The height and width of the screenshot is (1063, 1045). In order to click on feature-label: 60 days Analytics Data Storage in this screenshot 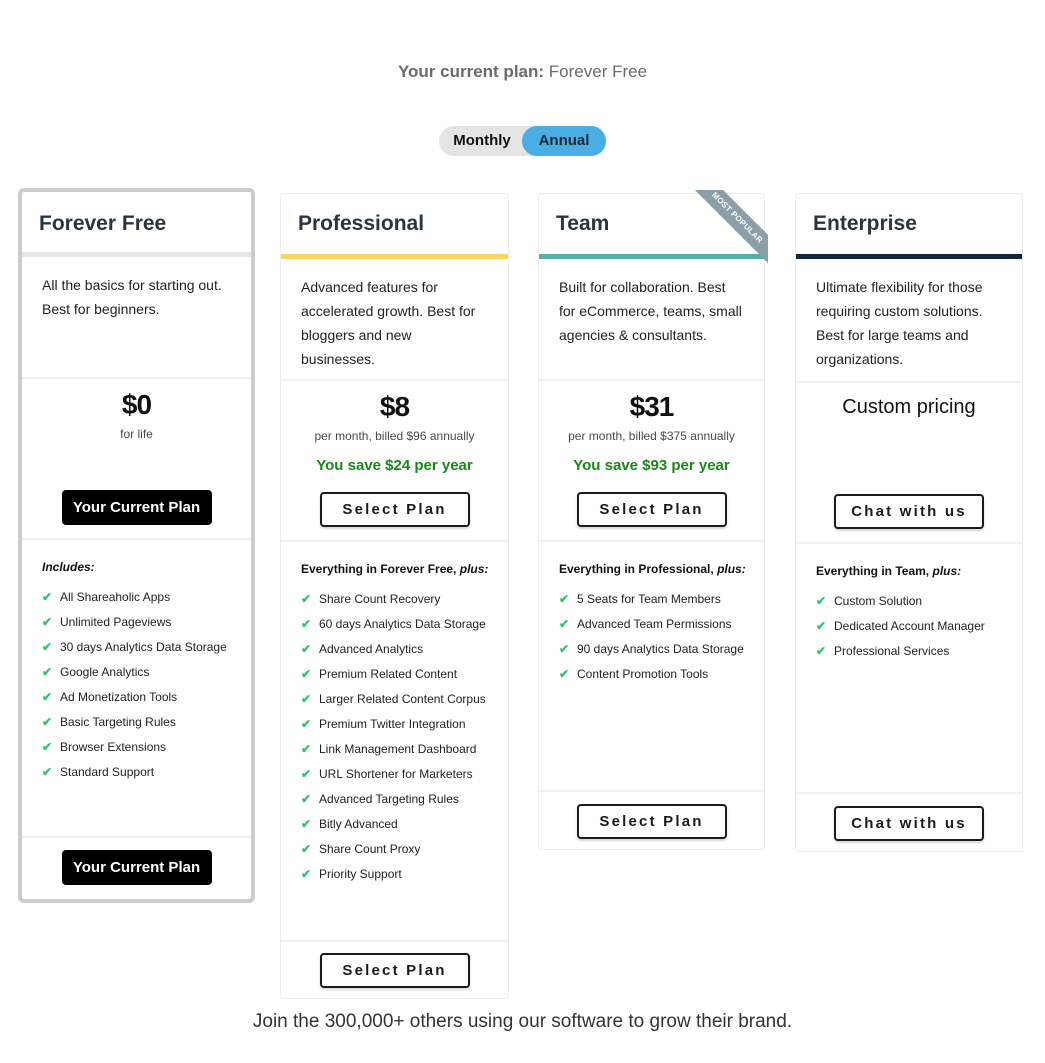, I will do `click(402, 624)`.